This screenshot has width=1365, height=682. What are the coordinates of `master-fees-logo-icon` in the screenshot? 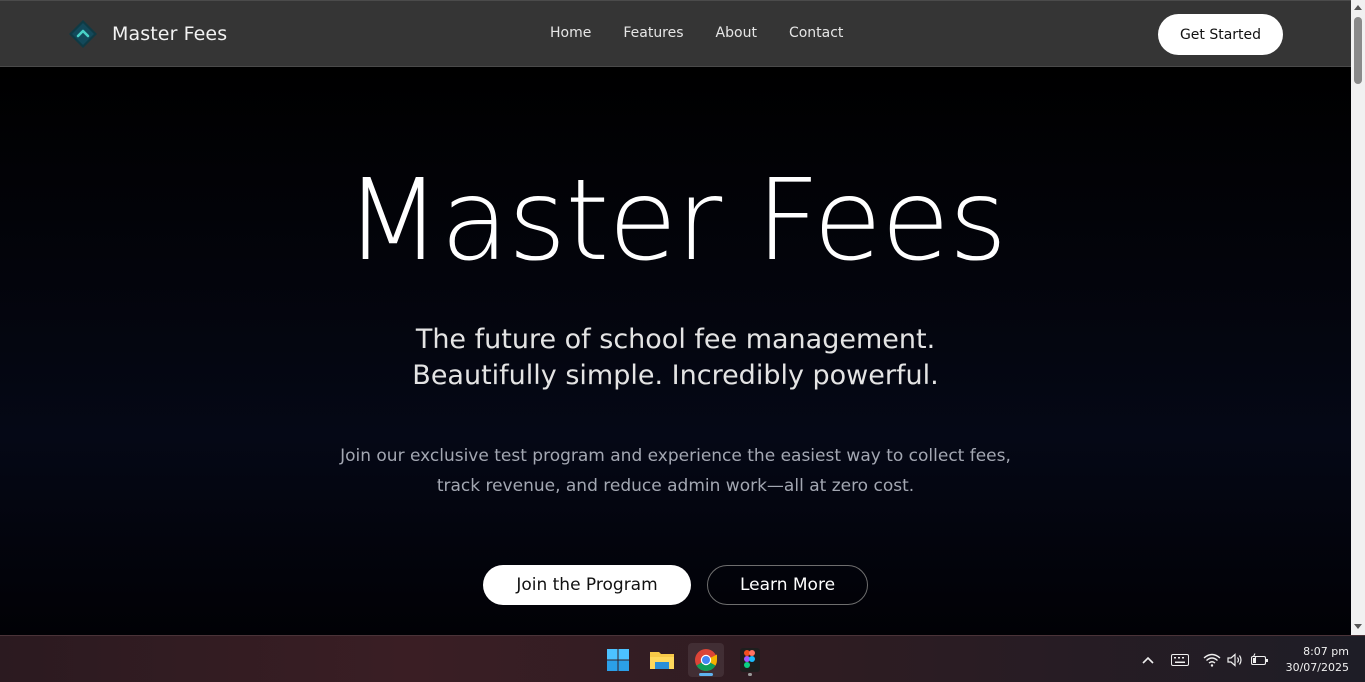 It's located at (83, 34).